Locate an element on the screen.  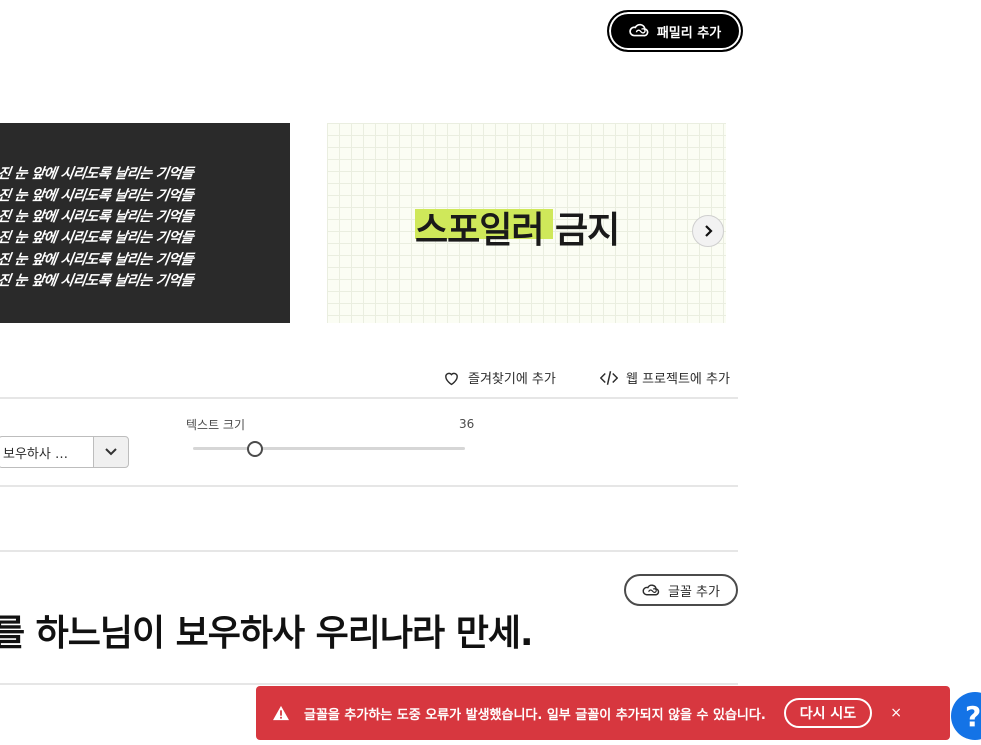
favorite-label: 즐겨찾기에 추가 is located at coordinates (512, 379).